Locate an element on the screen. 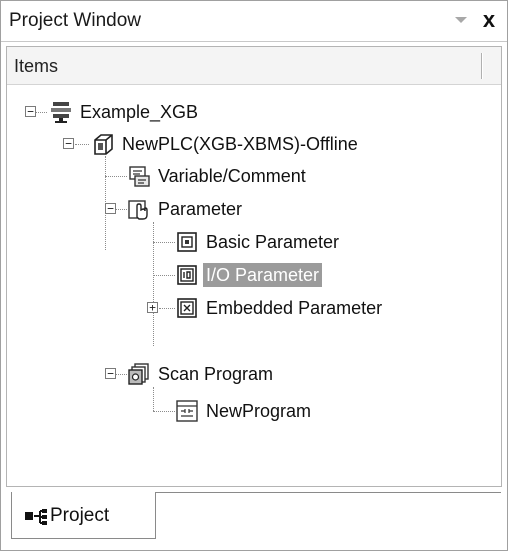 The height and width of the screenshot is (551, 508). dropdown-arrow-icon is located at coordinates (461, 20).